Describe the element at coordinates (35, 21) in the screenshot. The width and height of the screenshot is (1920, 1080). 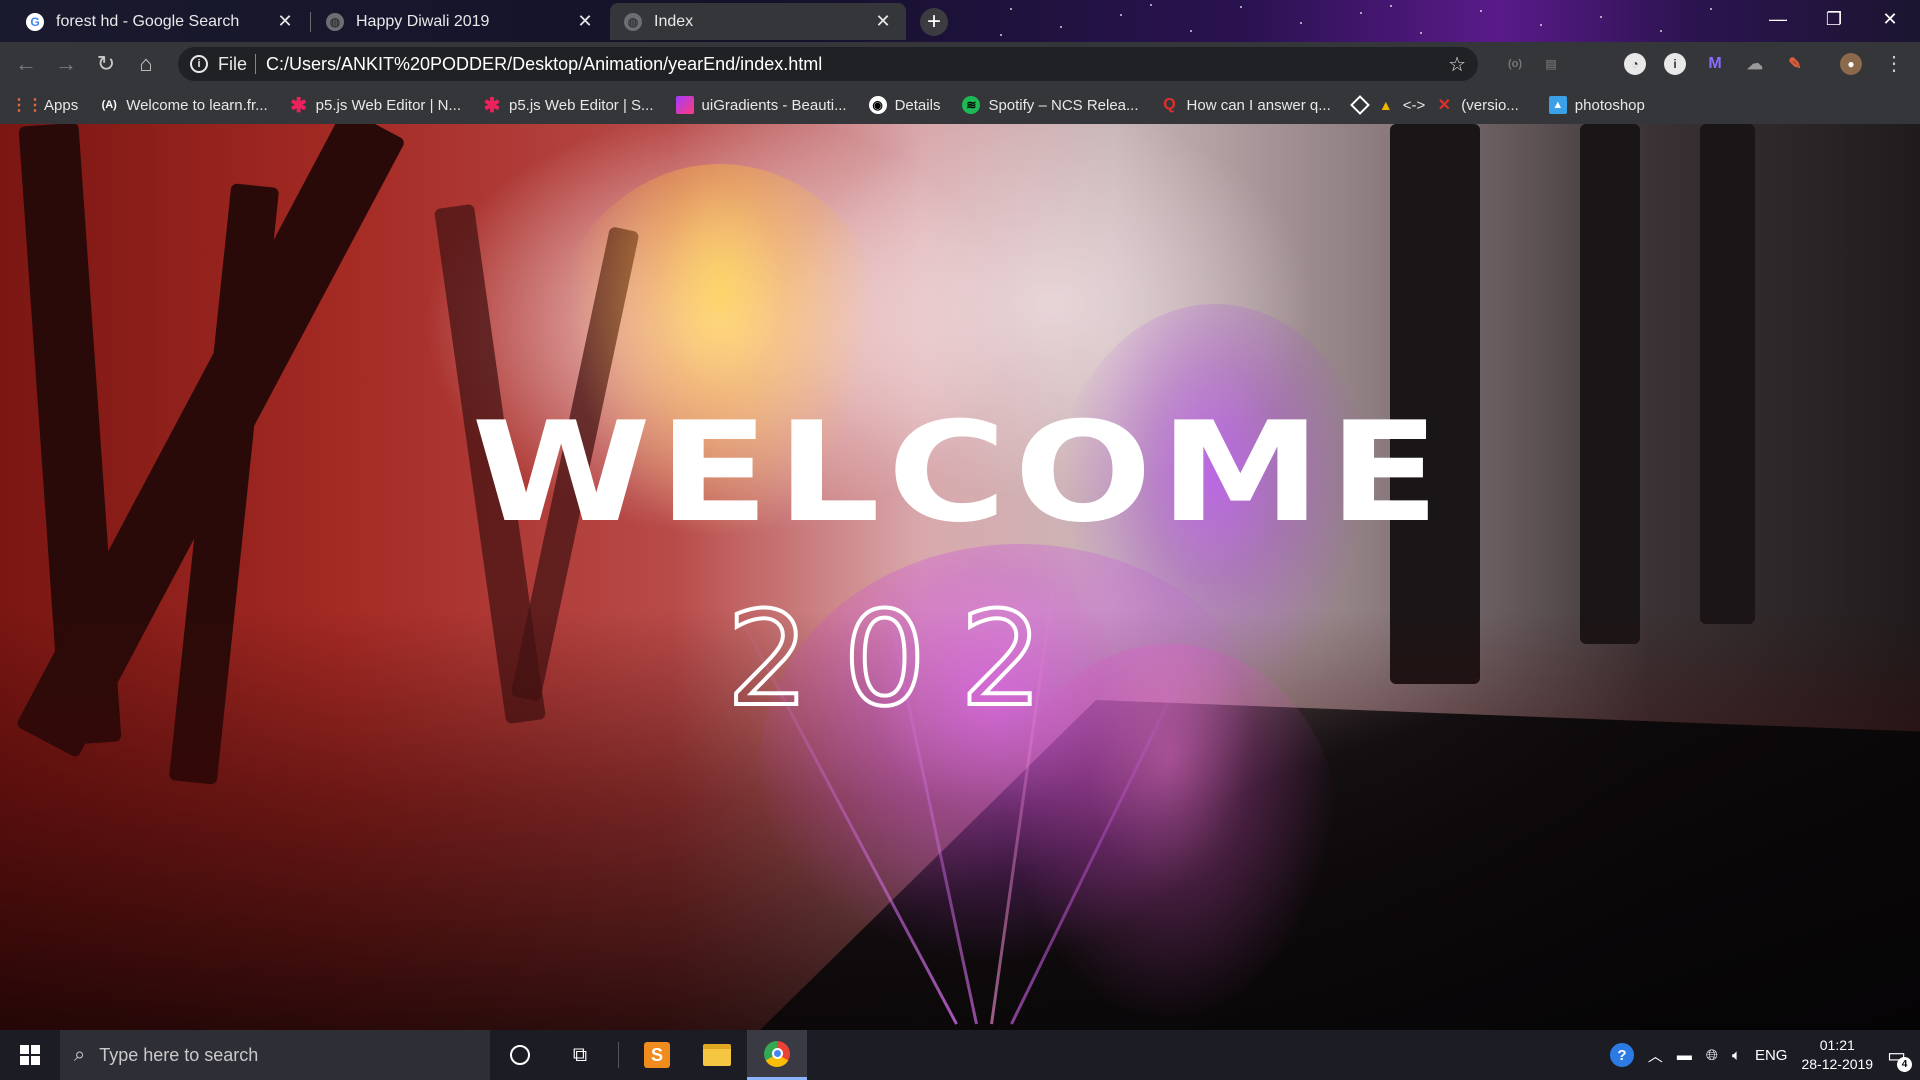
I see `google-icon: G` at that location.